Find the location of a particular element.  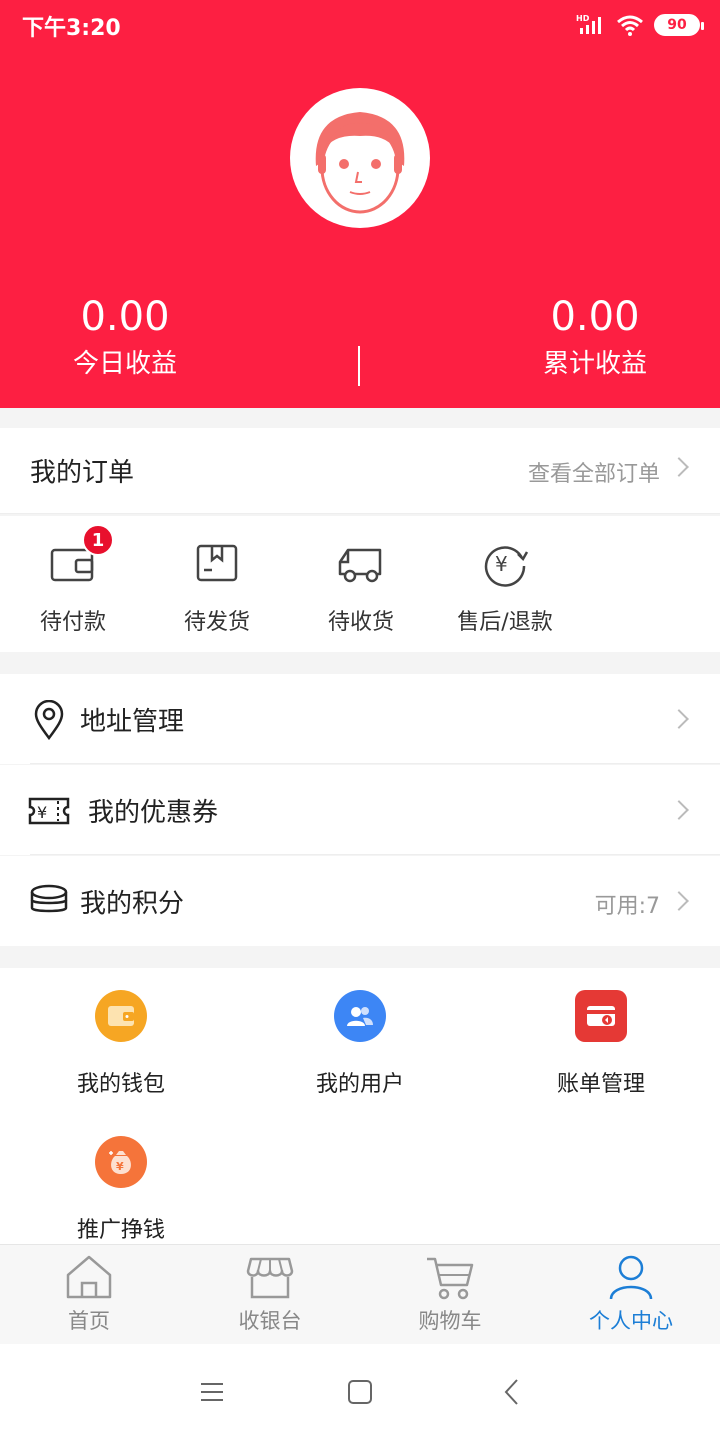

bill-management-label: 账单管理 is located at coordinates (600, 1084).